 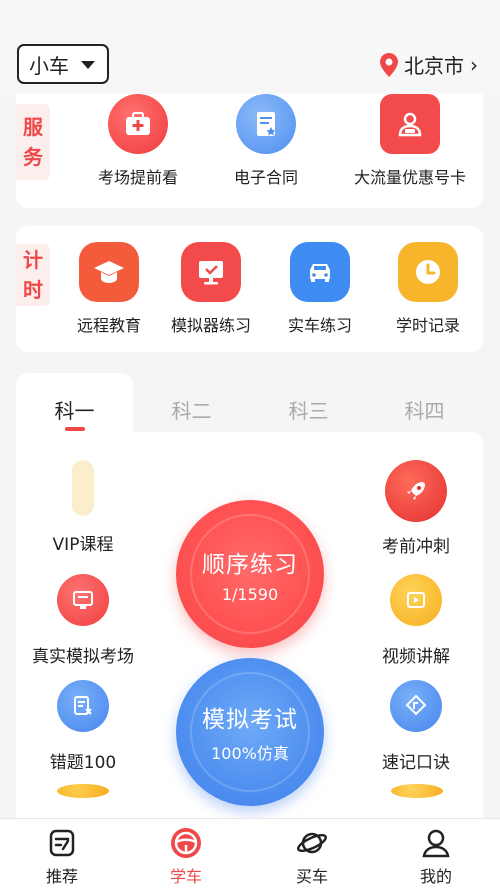 I want to click on timing-real-car: 实车练习, so click(x=320, y=289).